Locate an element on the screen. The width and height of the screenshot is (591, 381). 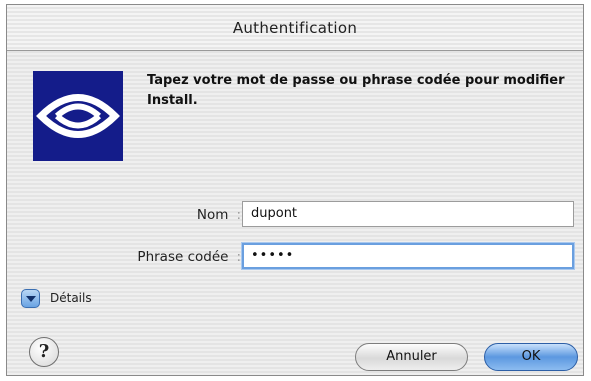
help-icon: ? is located at coordinates (44, 351).